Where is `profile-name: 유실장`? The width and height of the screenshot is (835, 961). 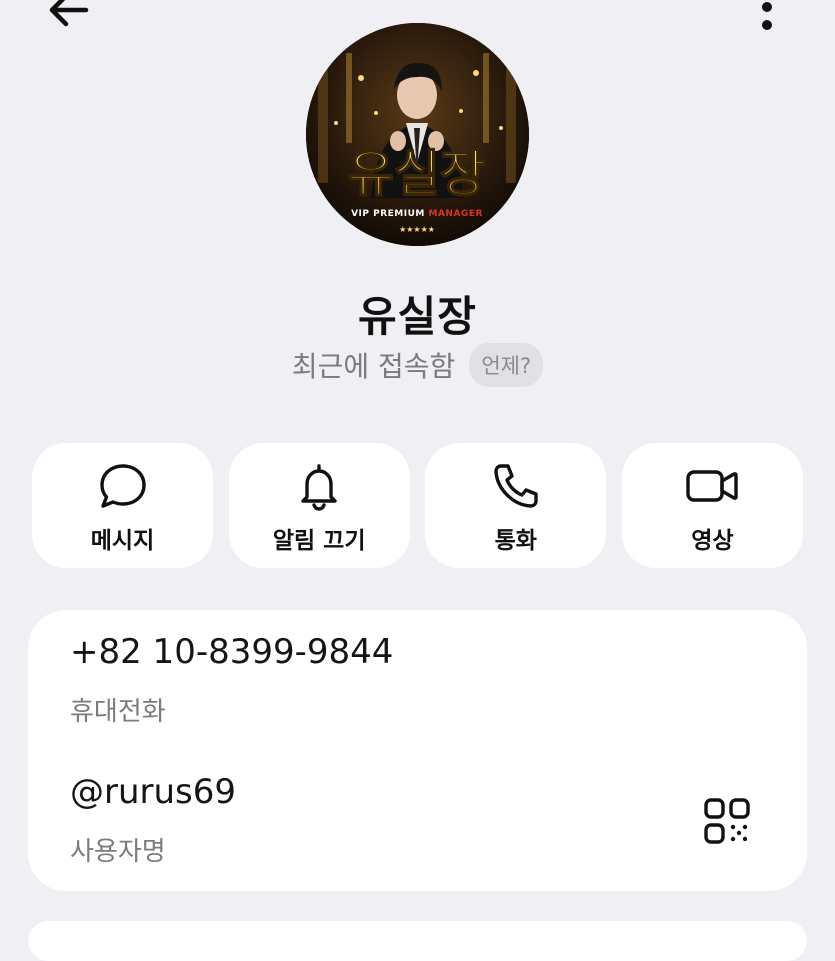 profile-name: 유실장 is located at coordinates (417, 316).